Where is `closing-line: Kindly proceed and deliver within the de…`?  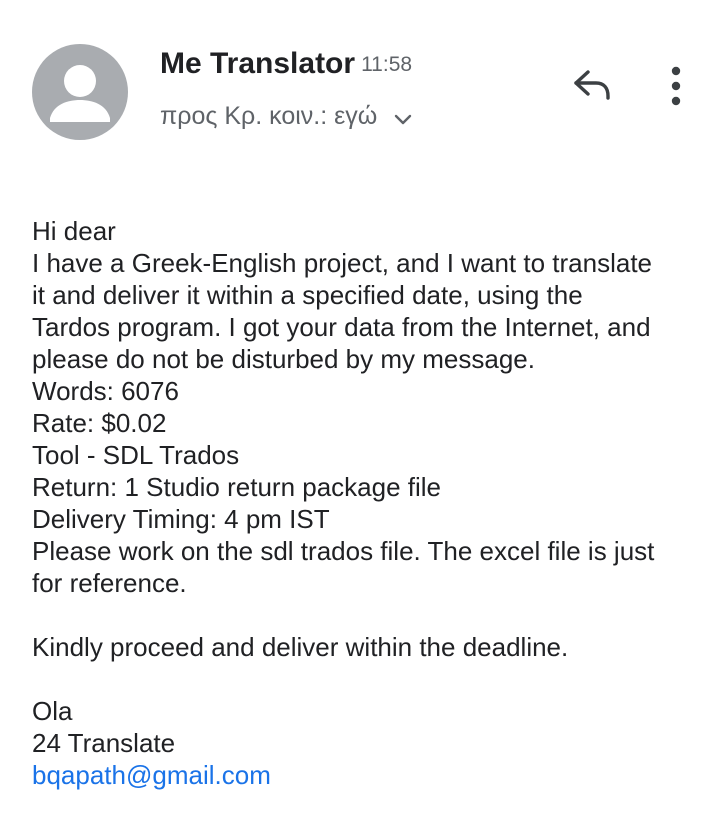 closing-line: Kindly proceed and deliver within the de… is located at coordinates (300, 647).